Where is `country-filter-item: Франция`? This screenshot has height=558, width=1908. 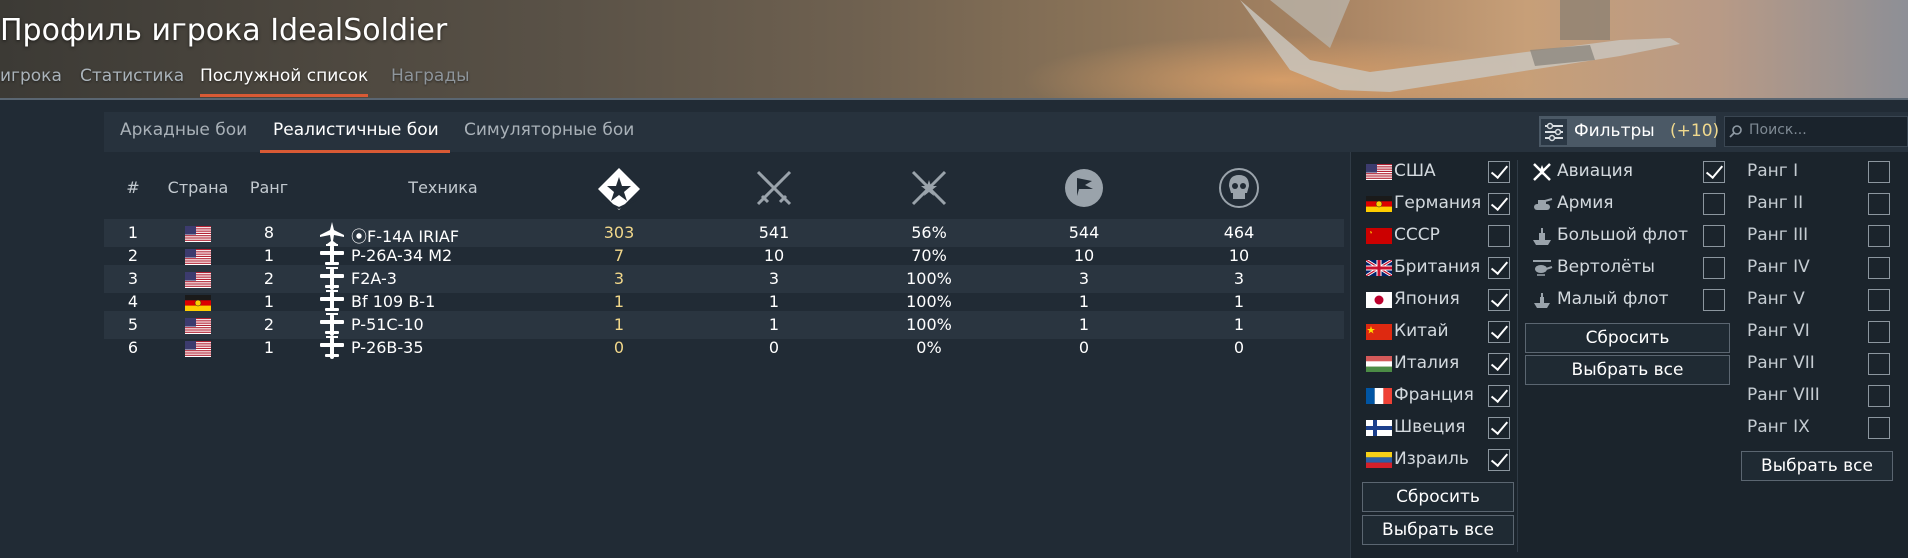 country-filter-item: Франция is located at coordinates (1441, 396).